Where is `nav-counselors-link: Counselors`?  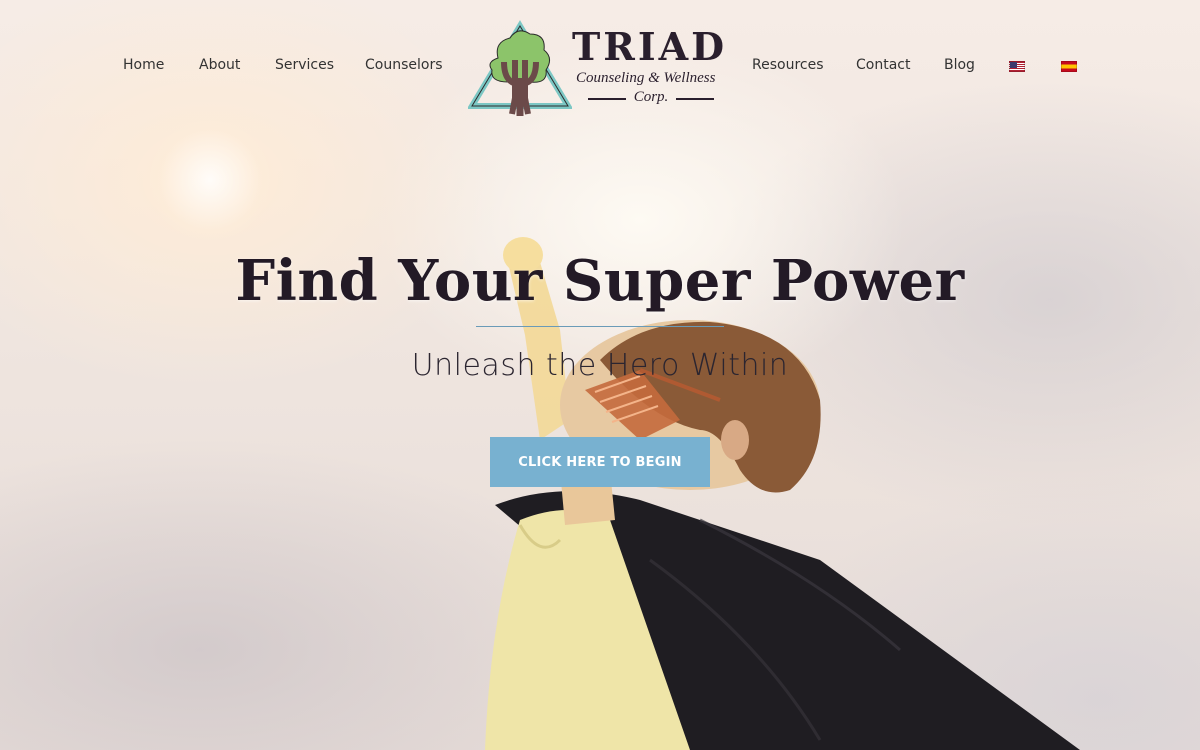
nav-counselors-link: Counselors is located at coordinates (404, 65).